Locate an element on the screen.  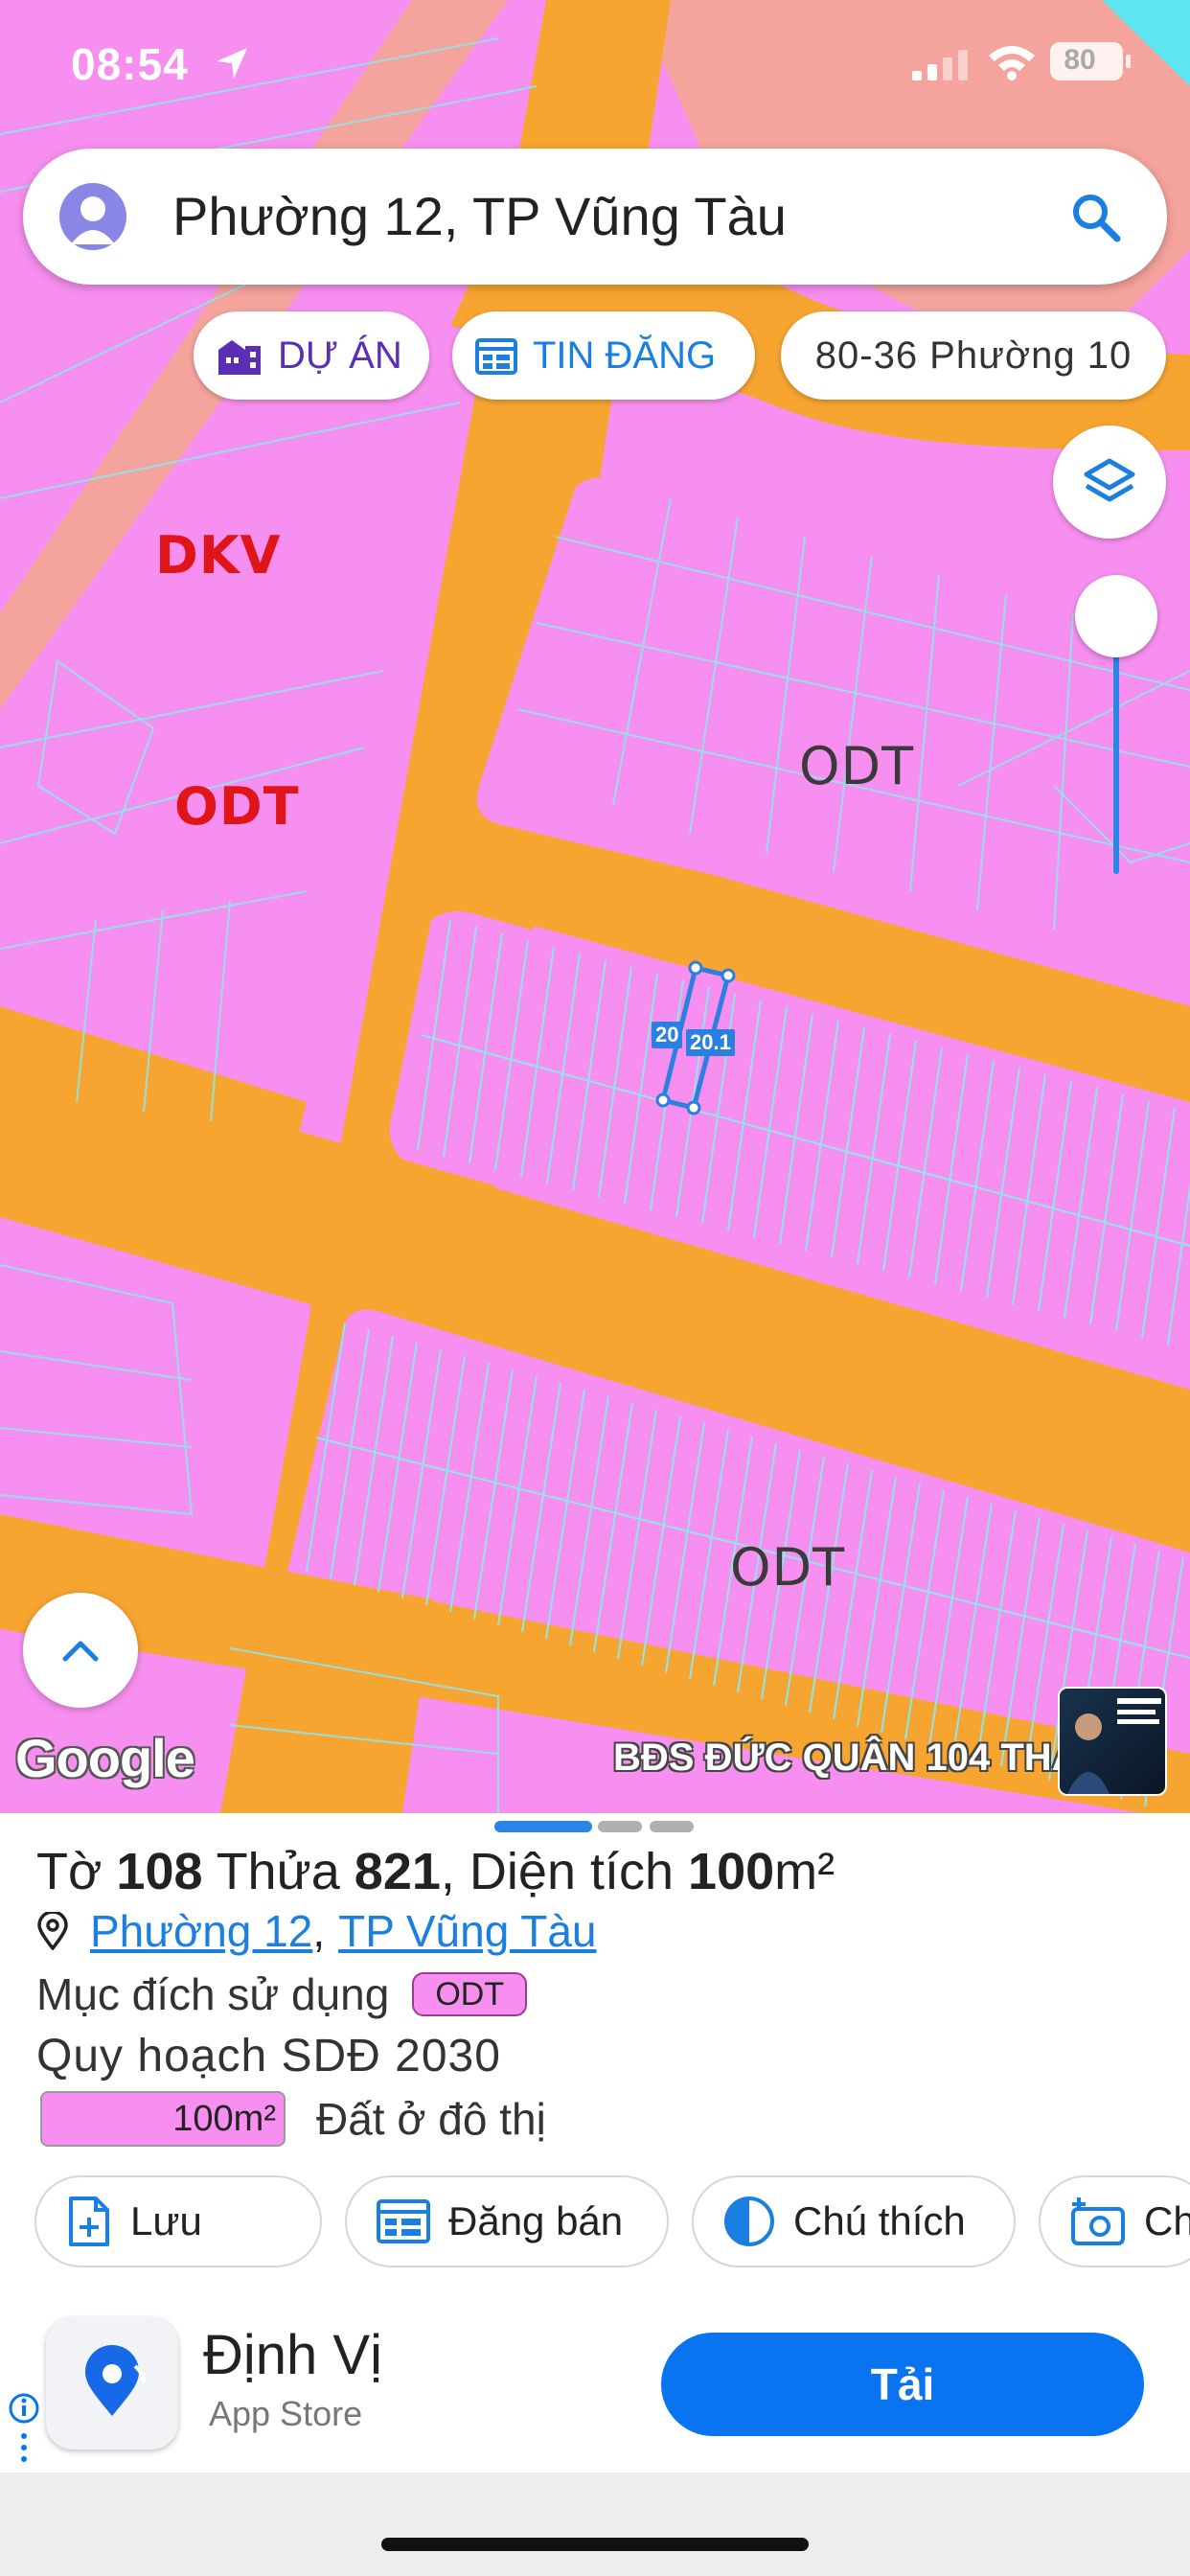
chevron-up-icon is located at coordinates (81, 1651).